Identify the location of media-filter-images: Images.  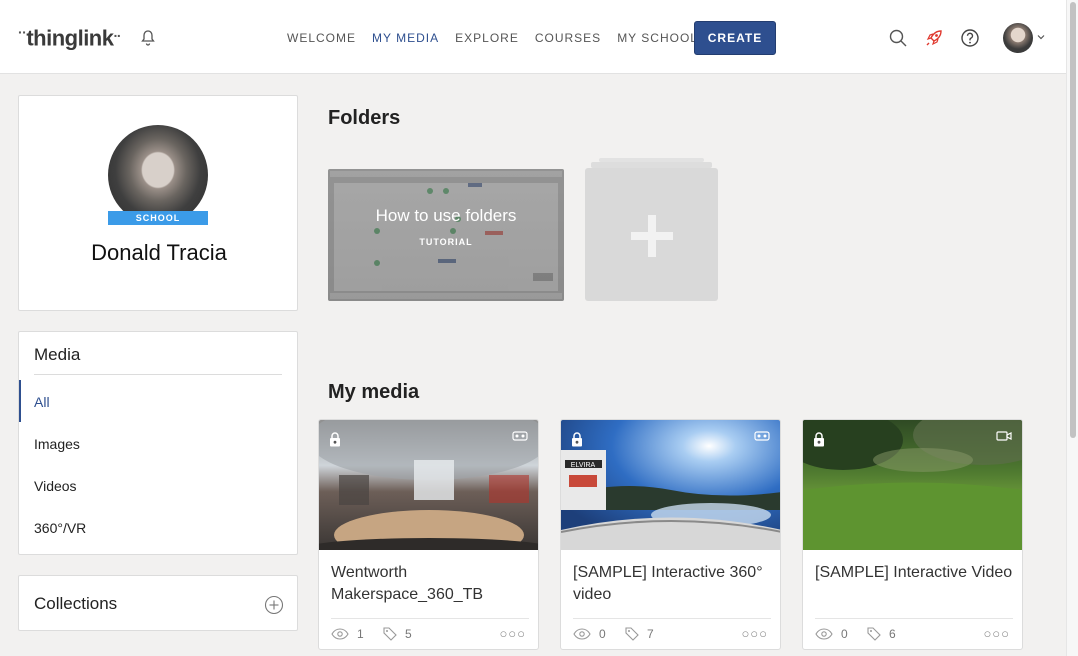
(57, 444).